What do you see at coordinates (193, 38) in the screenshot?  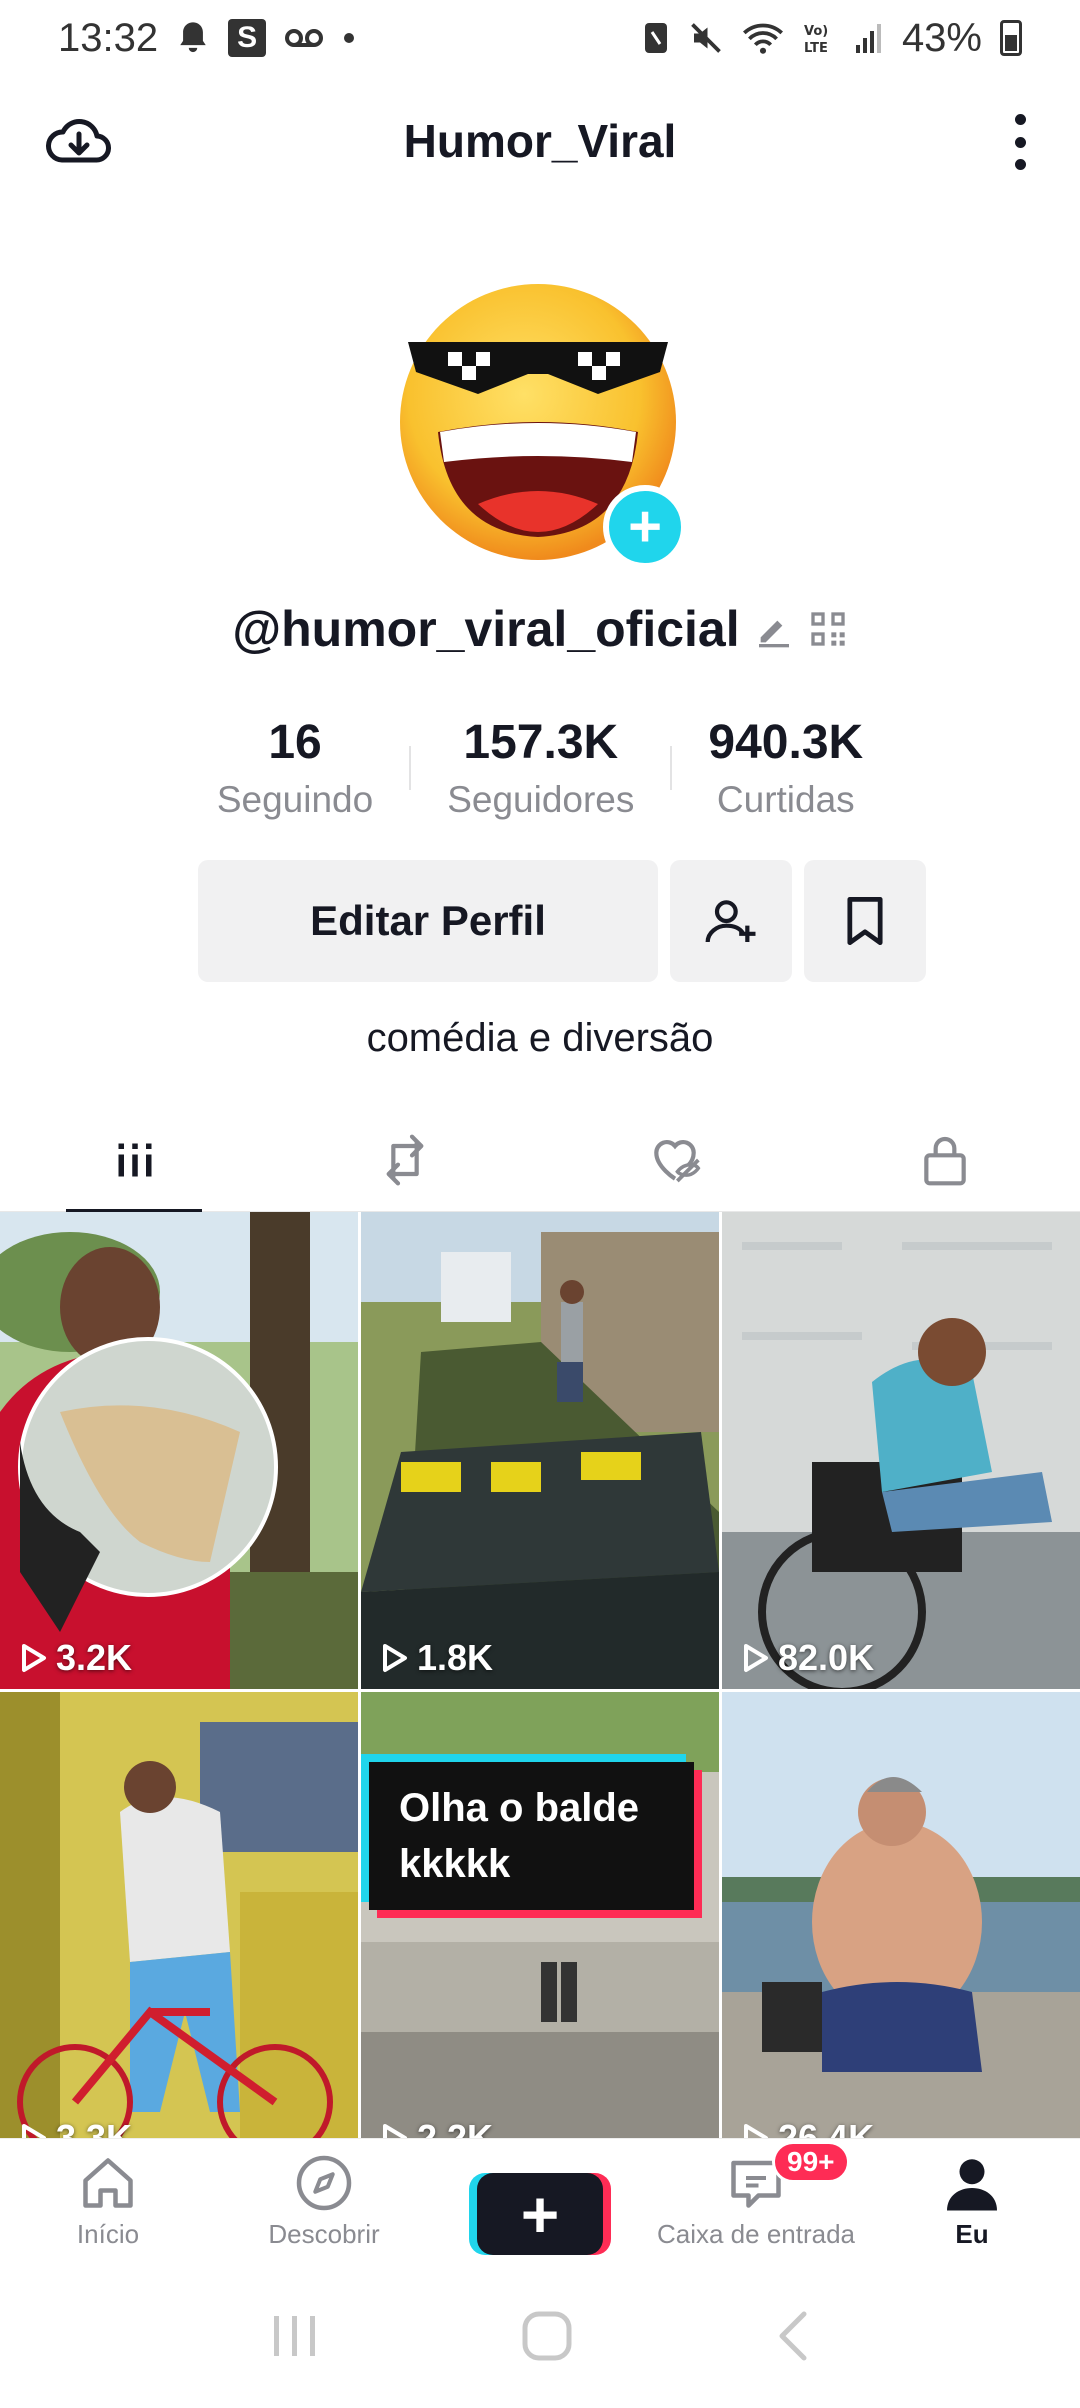 I see `bell-icon` at bounding box center [193, 38].